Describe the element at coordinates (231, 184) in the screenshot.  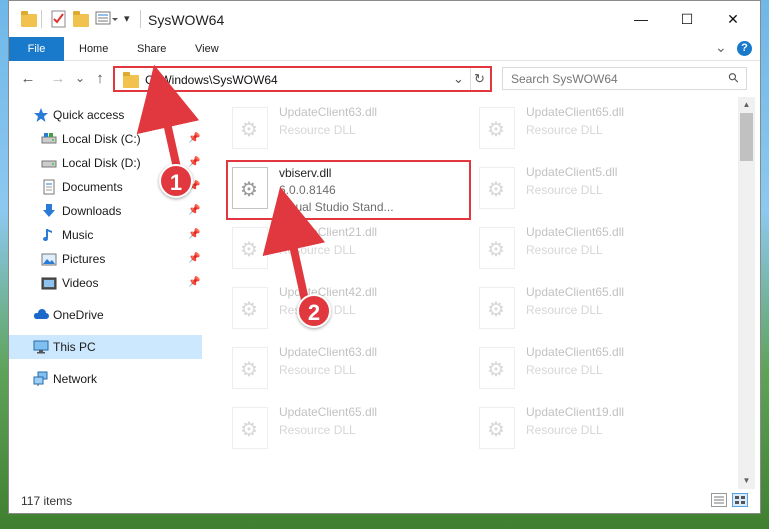
I see `annotation-arrows` at that location.